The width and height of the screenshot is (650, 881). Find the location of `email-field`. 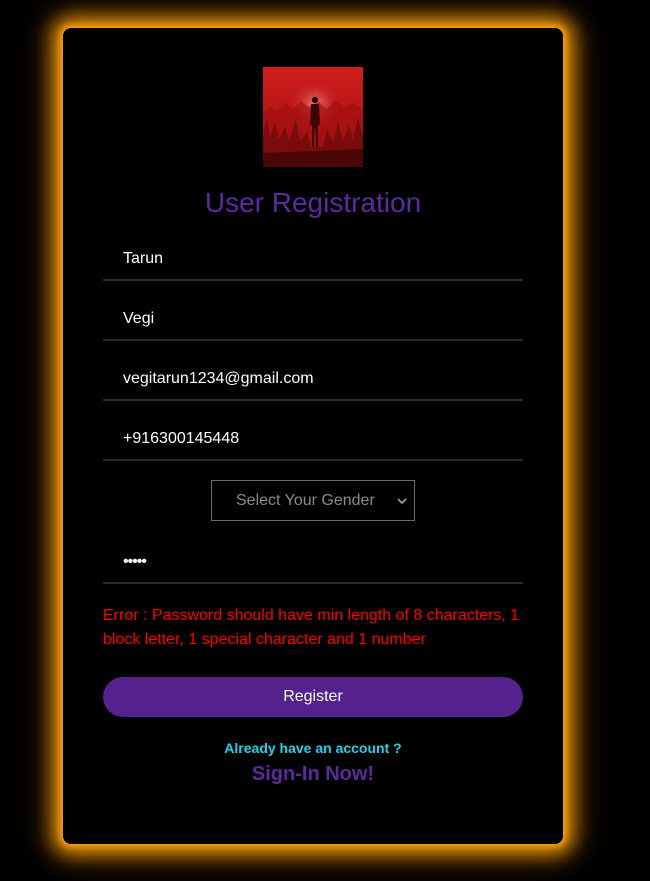

email-field is located at coordinates (313, 380).